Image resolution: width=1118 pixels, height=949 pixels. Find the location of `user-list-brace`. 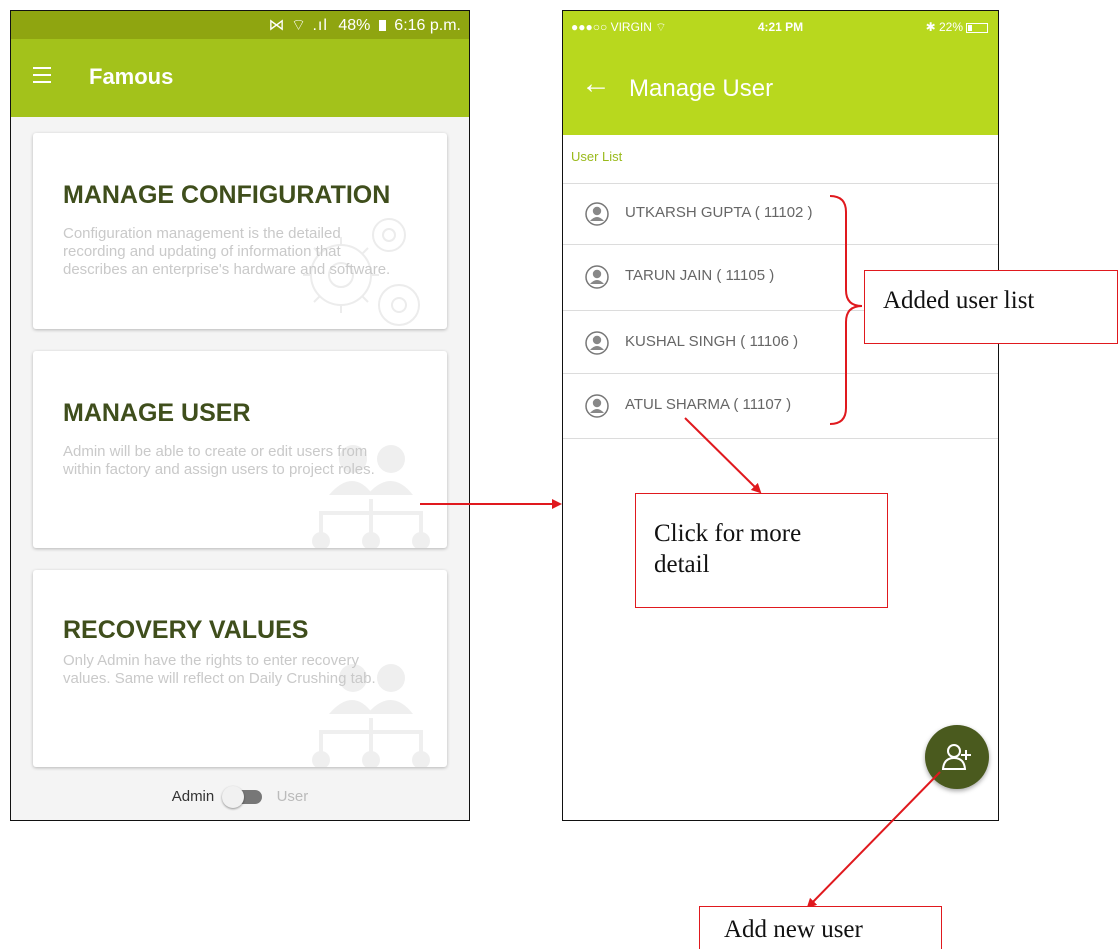

user-list-brace is located at coordinates (846, 310).